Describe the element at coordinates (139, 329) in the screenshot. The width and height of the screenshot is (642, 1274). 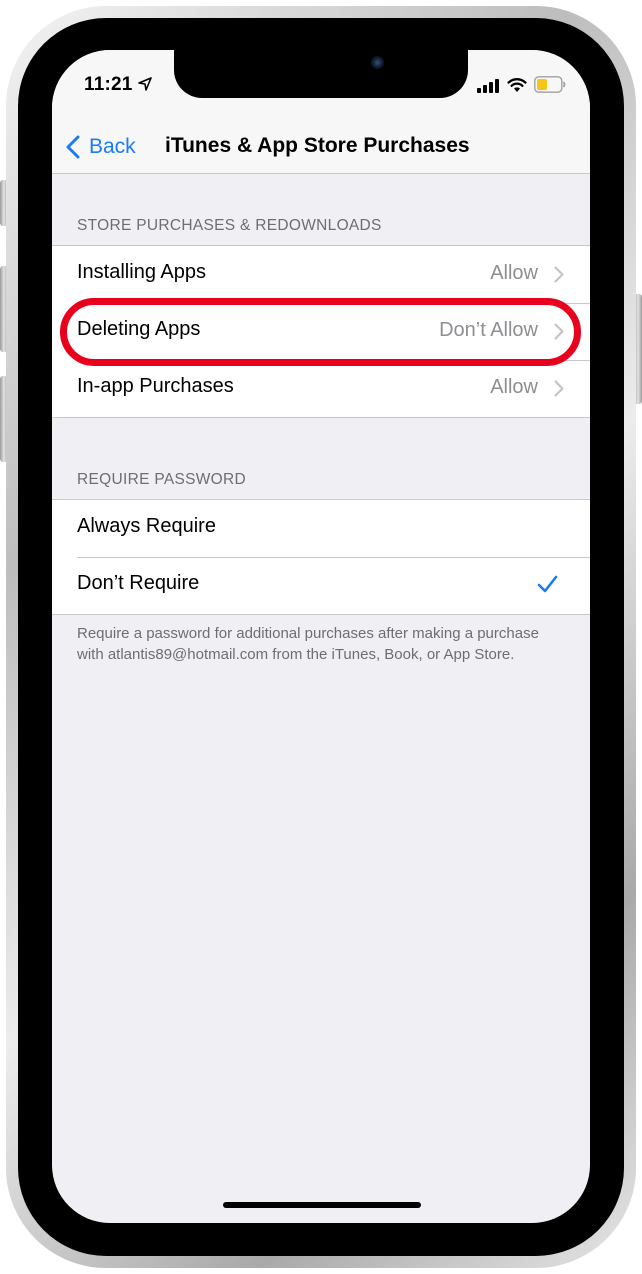
I see `row-label: Deleting Apps` at that location.